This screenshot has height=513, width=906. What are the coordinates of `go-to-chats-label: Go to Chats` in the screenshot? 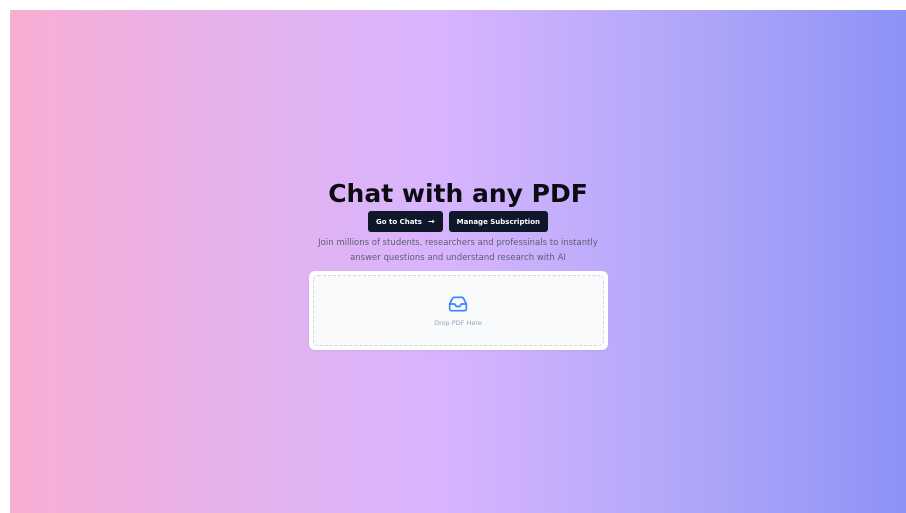 It's located at (399, 221).